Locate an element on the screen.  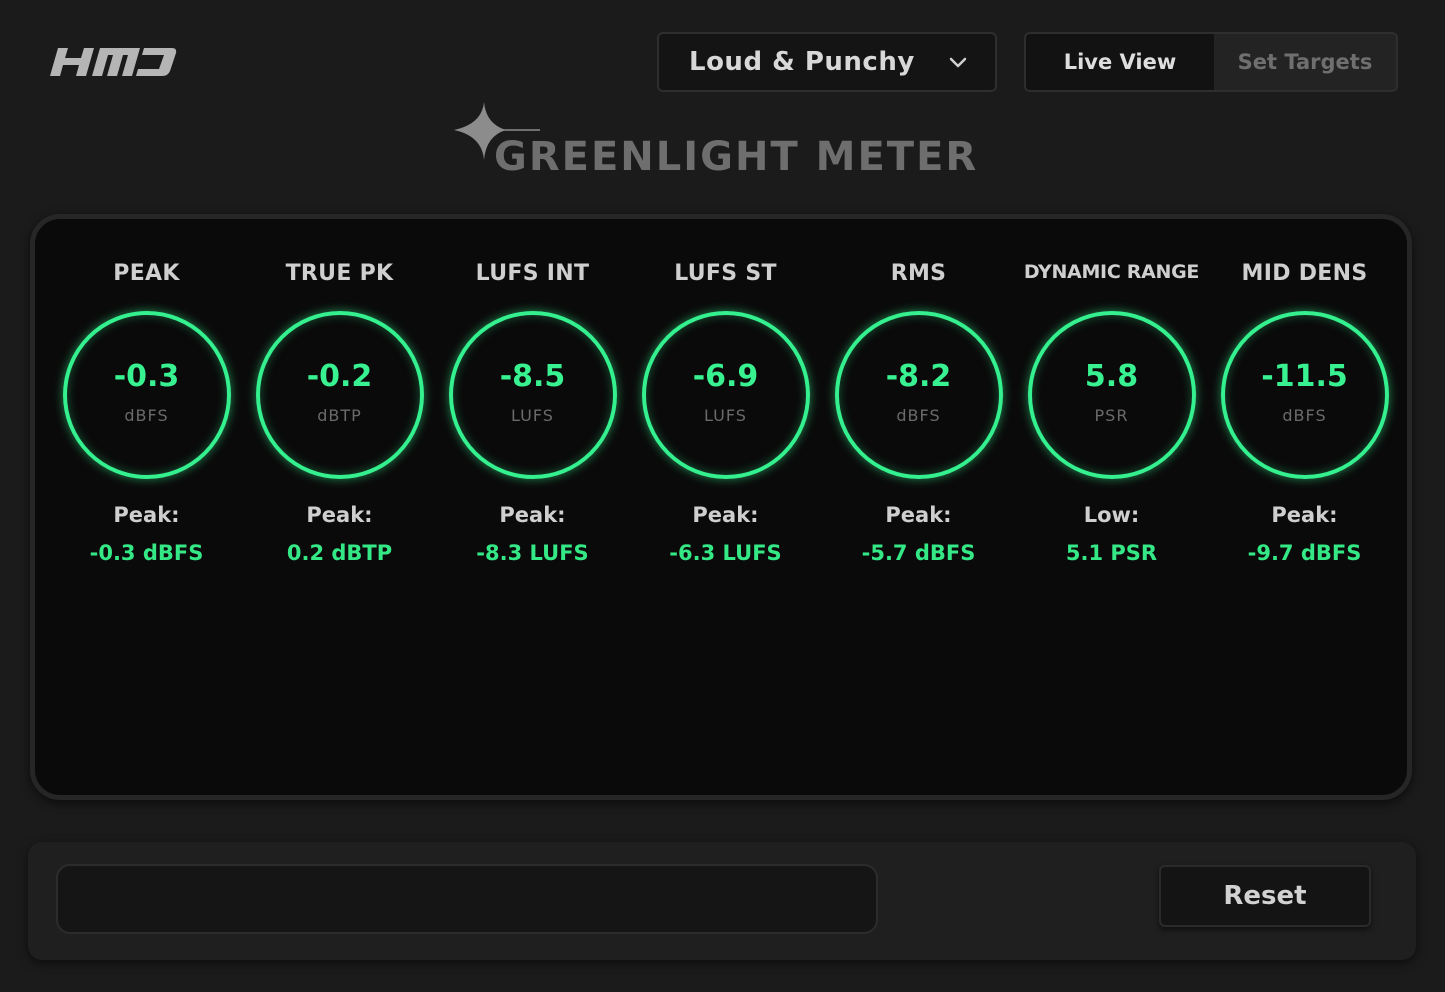
meter-value: 5.8 is located at coordinates (1111, 376).